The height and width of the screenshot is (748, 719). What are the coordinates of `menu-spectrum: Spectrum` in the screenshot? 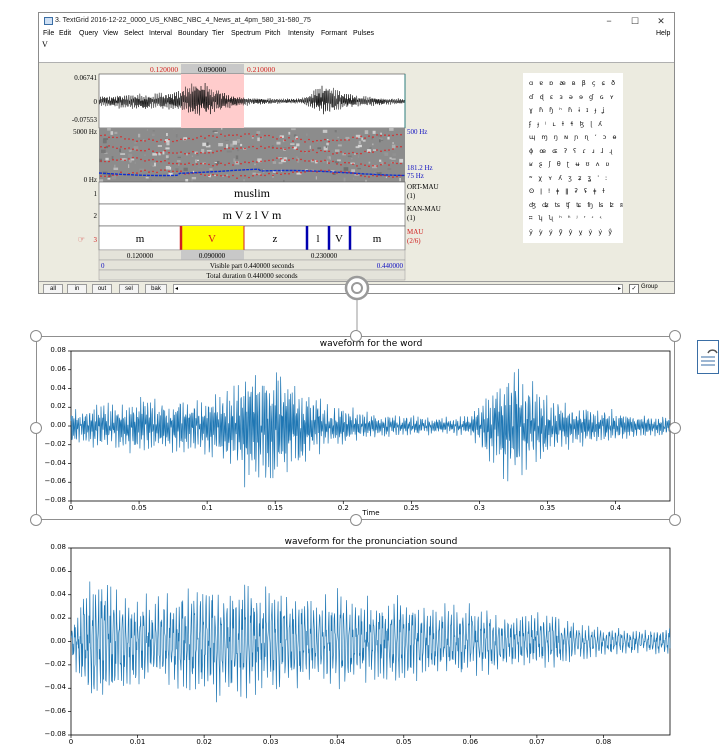 It's located at (246, 33).